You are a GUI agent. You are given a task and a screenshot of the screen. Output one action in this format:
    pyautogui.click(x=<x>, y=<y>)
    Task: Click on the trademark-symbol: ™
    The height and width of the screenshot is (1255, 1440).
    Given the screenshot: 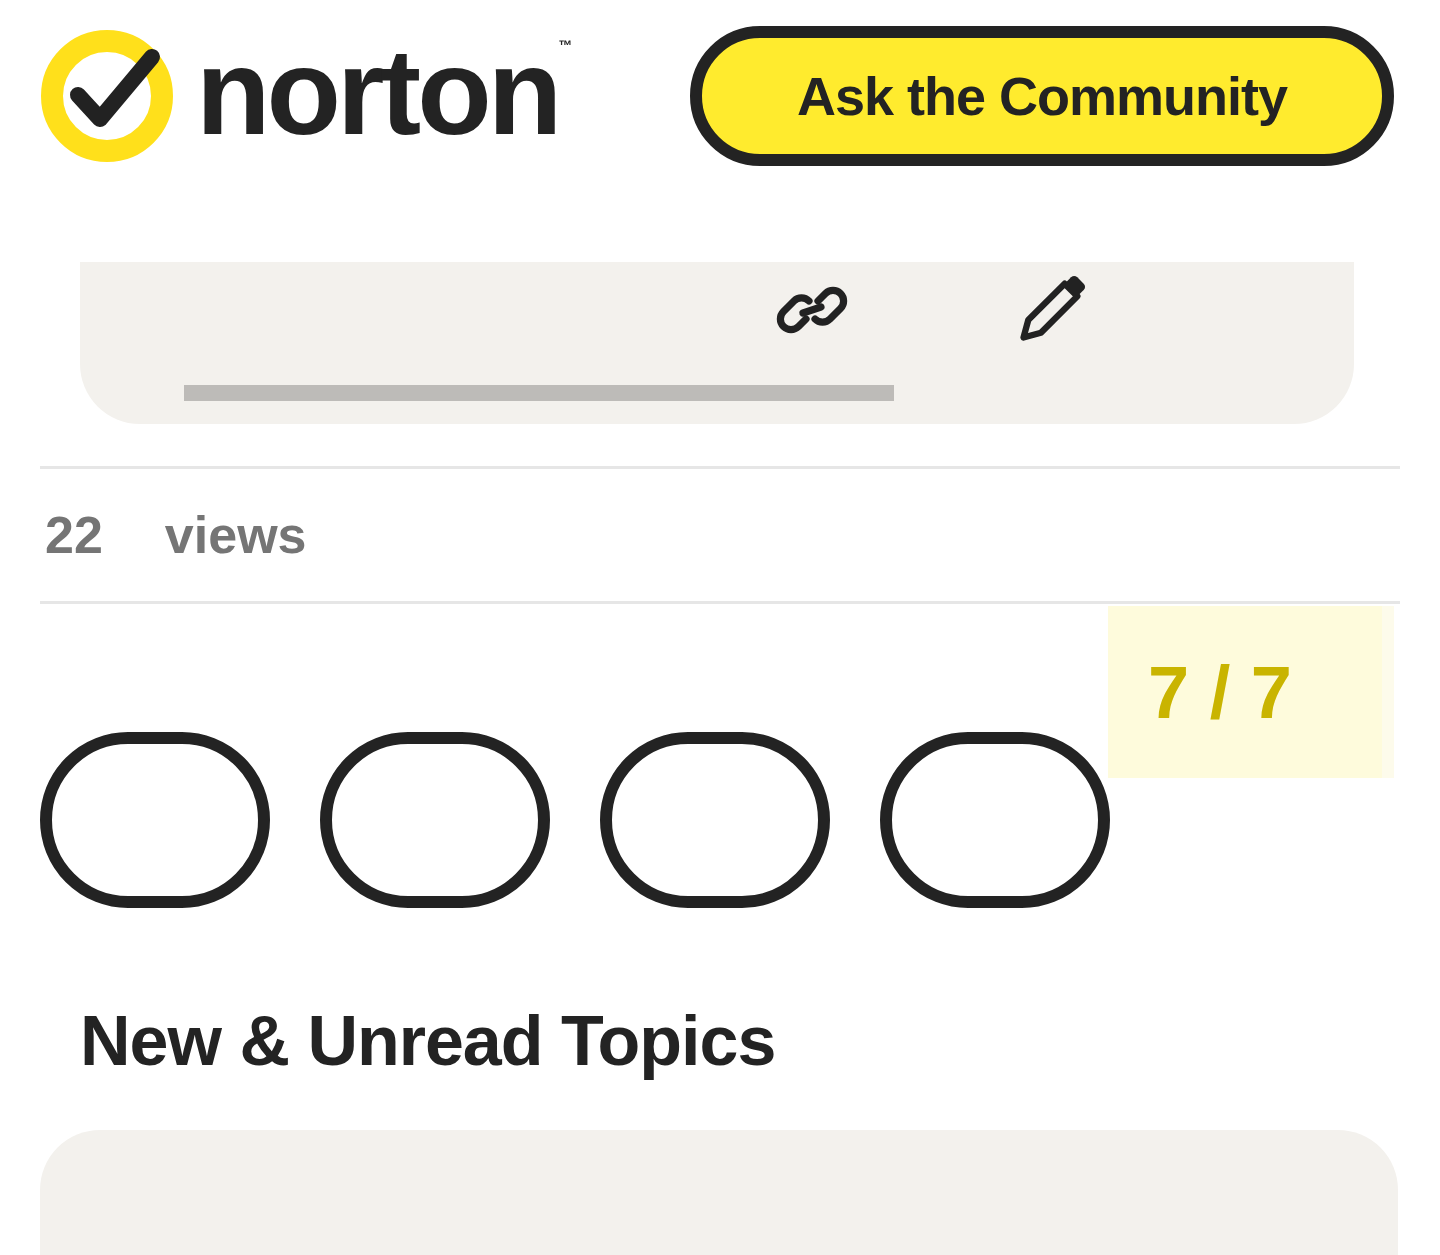 What is the action you would take?
    pyautogui.click(x=565, y=45)
    